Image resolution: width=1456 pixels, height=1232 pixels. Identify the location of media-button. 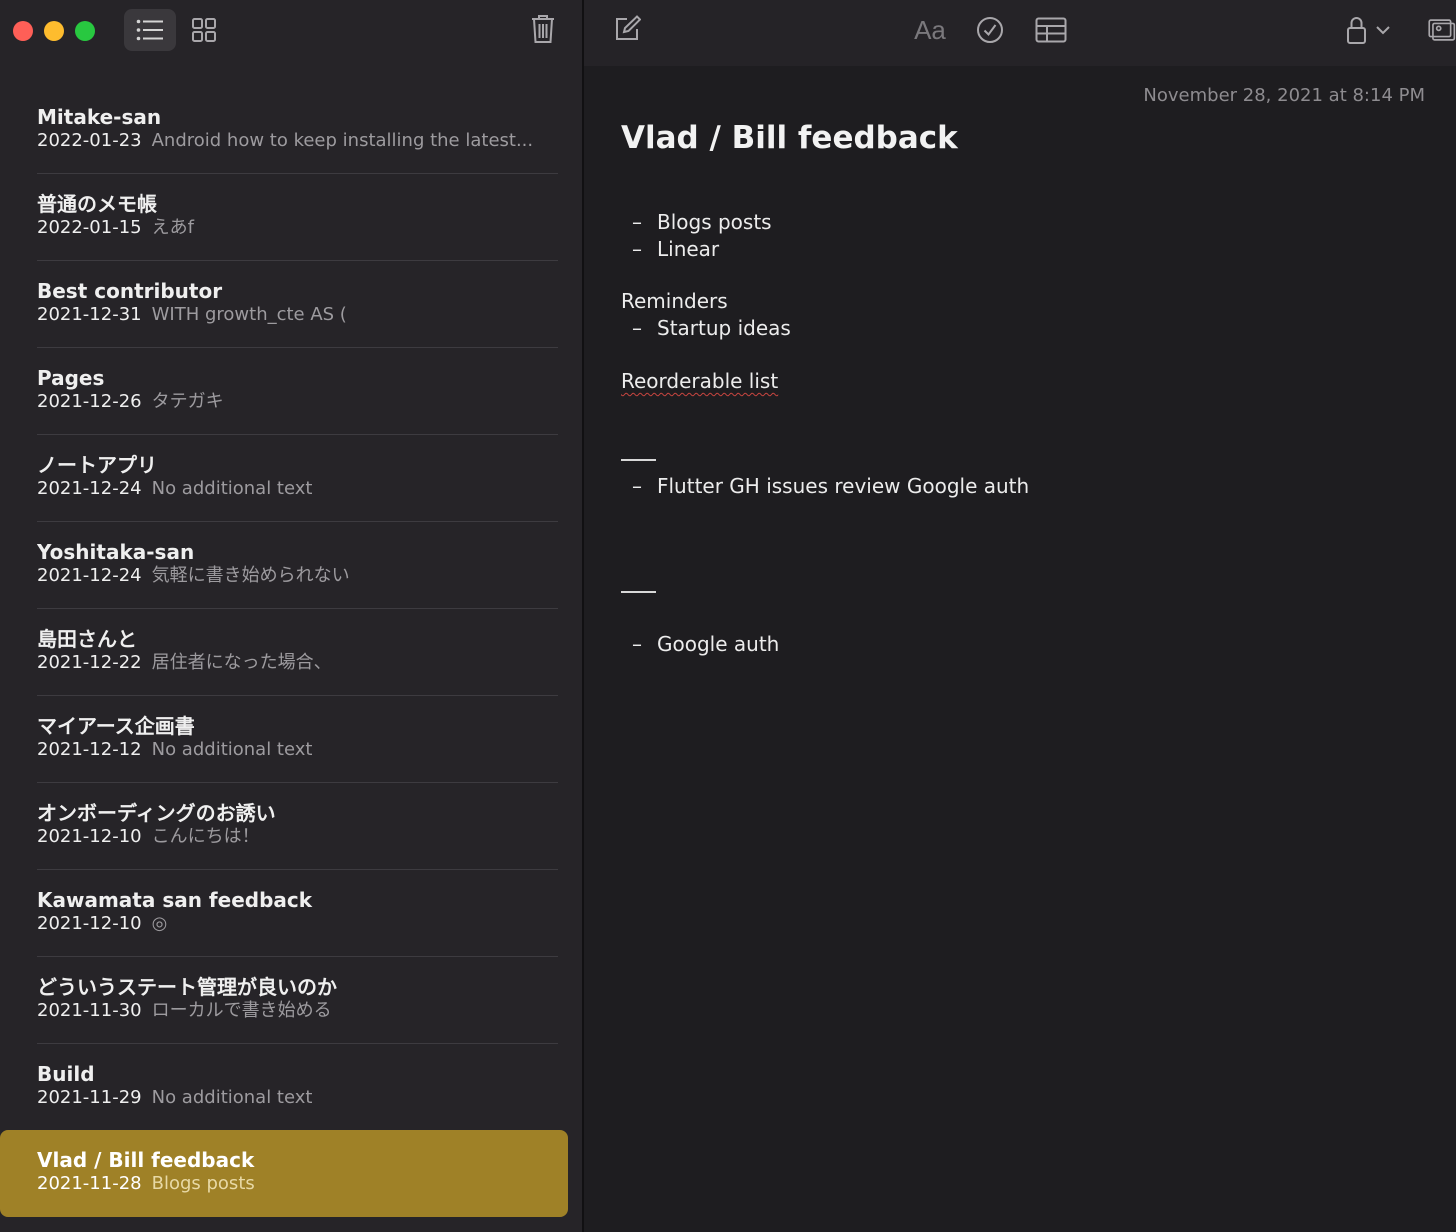
(1442, 30).